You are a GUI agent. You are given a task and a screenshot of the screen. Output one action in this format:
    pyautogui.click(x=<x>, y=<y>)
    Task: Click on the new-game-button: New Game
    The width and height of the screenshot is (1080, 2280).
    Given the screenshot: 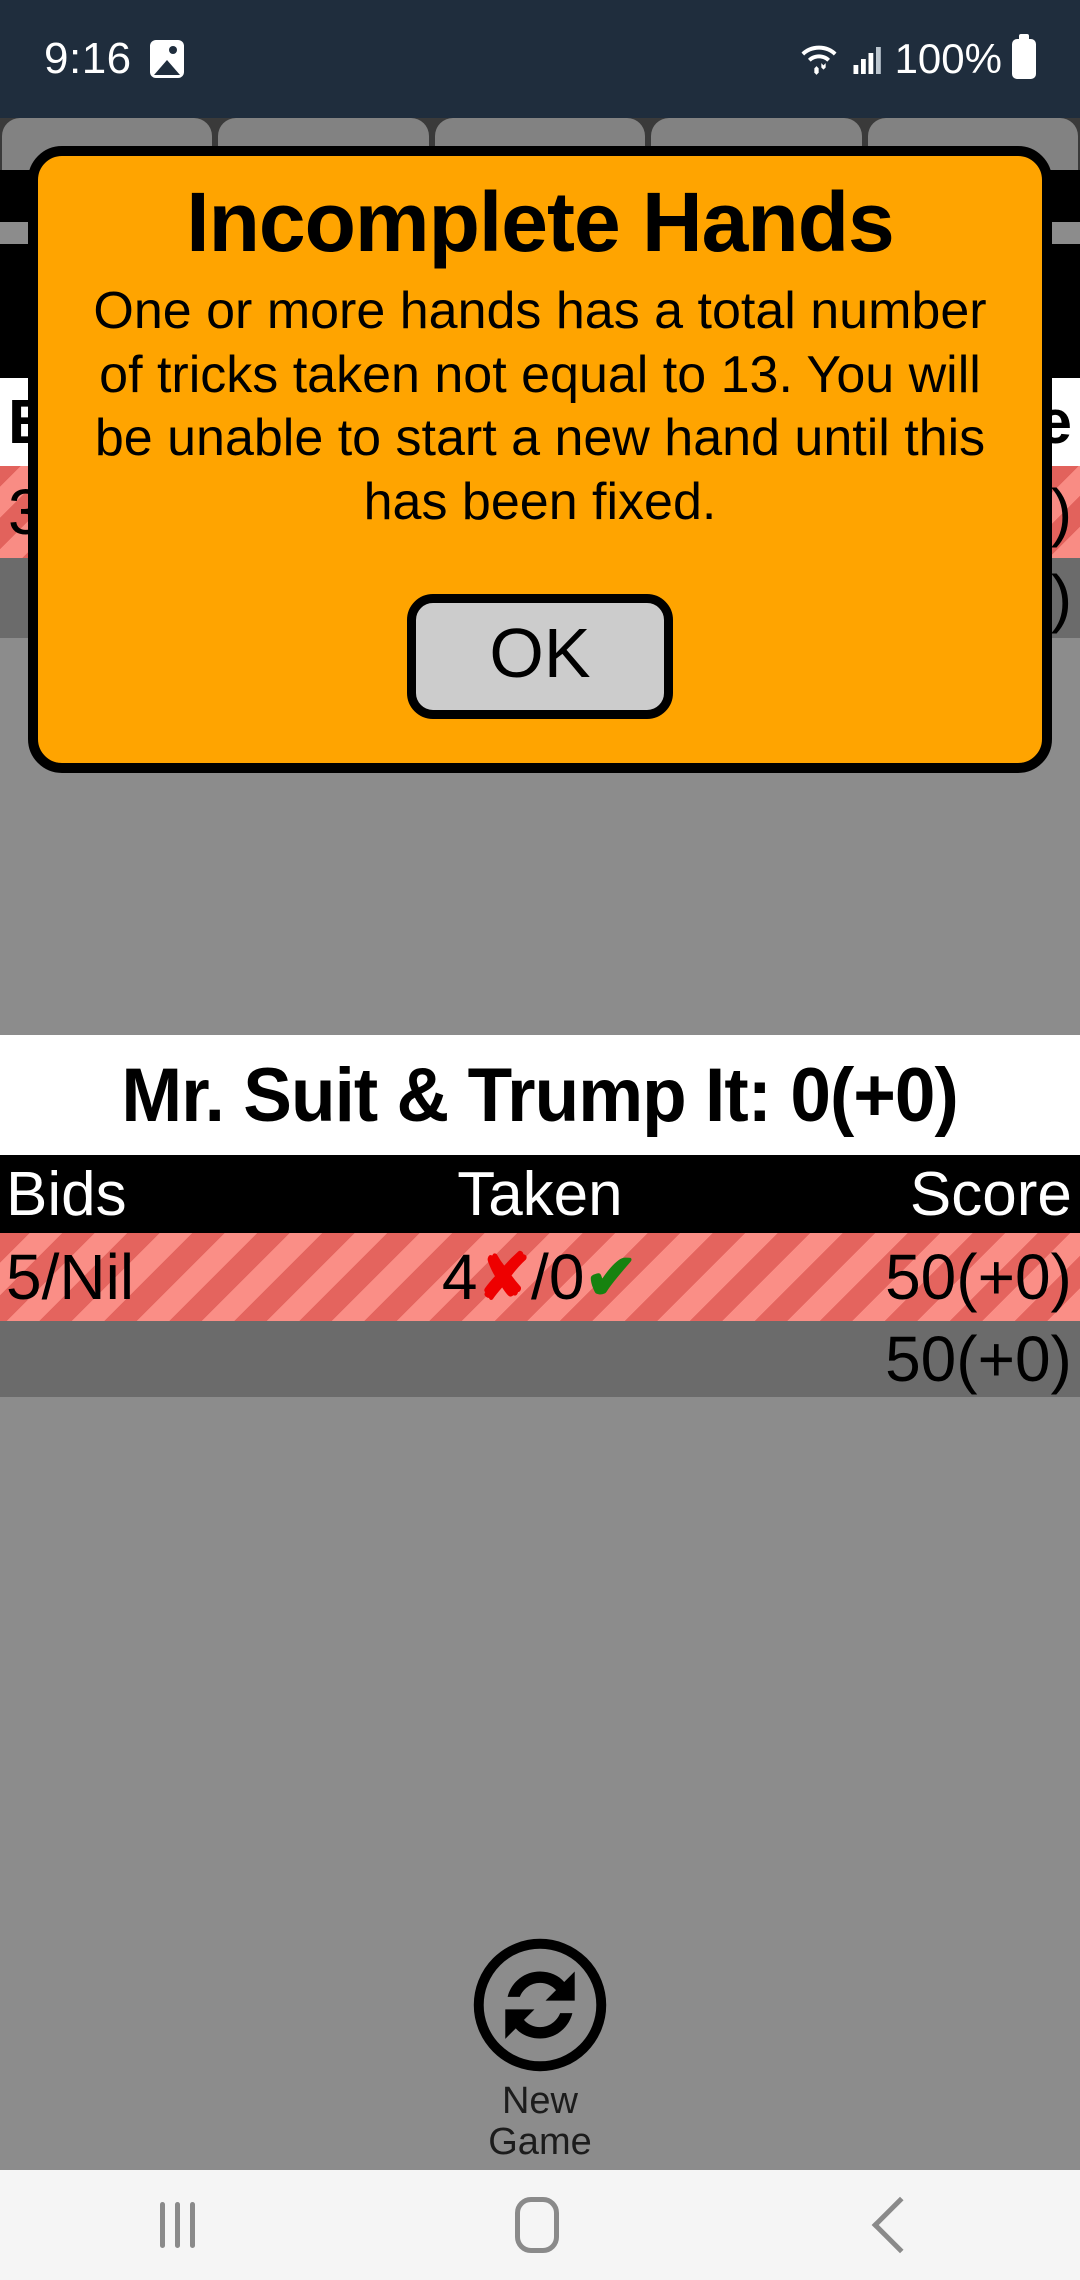 What is the action you would take?
    pyautogui.click(x=540, y=2049)
    